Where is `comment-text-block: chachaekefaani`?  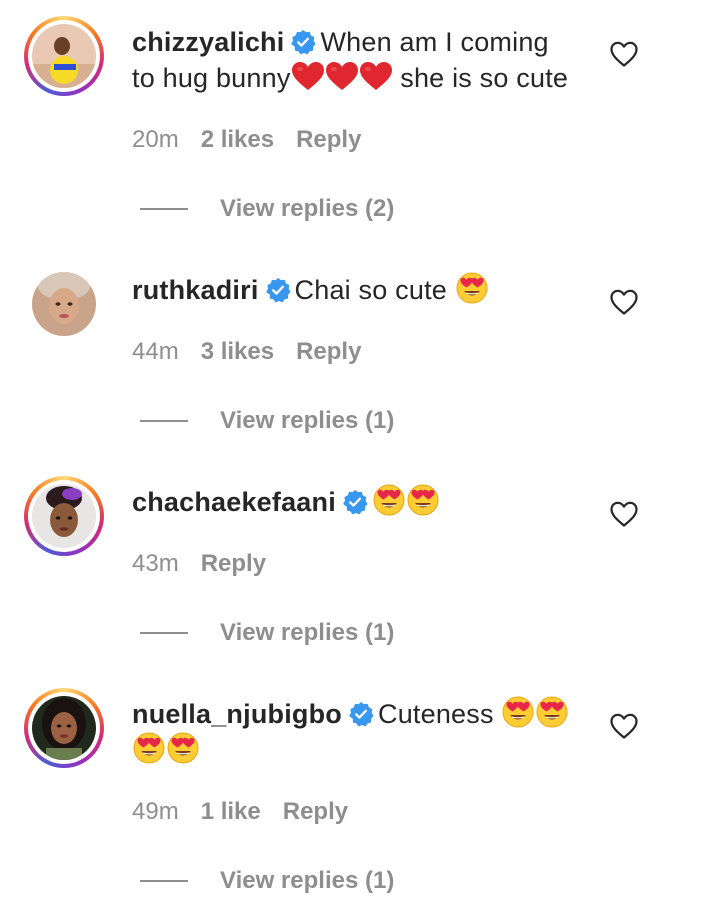
comment-text-block: chachaekefaani is located at coordinates (362, 502).